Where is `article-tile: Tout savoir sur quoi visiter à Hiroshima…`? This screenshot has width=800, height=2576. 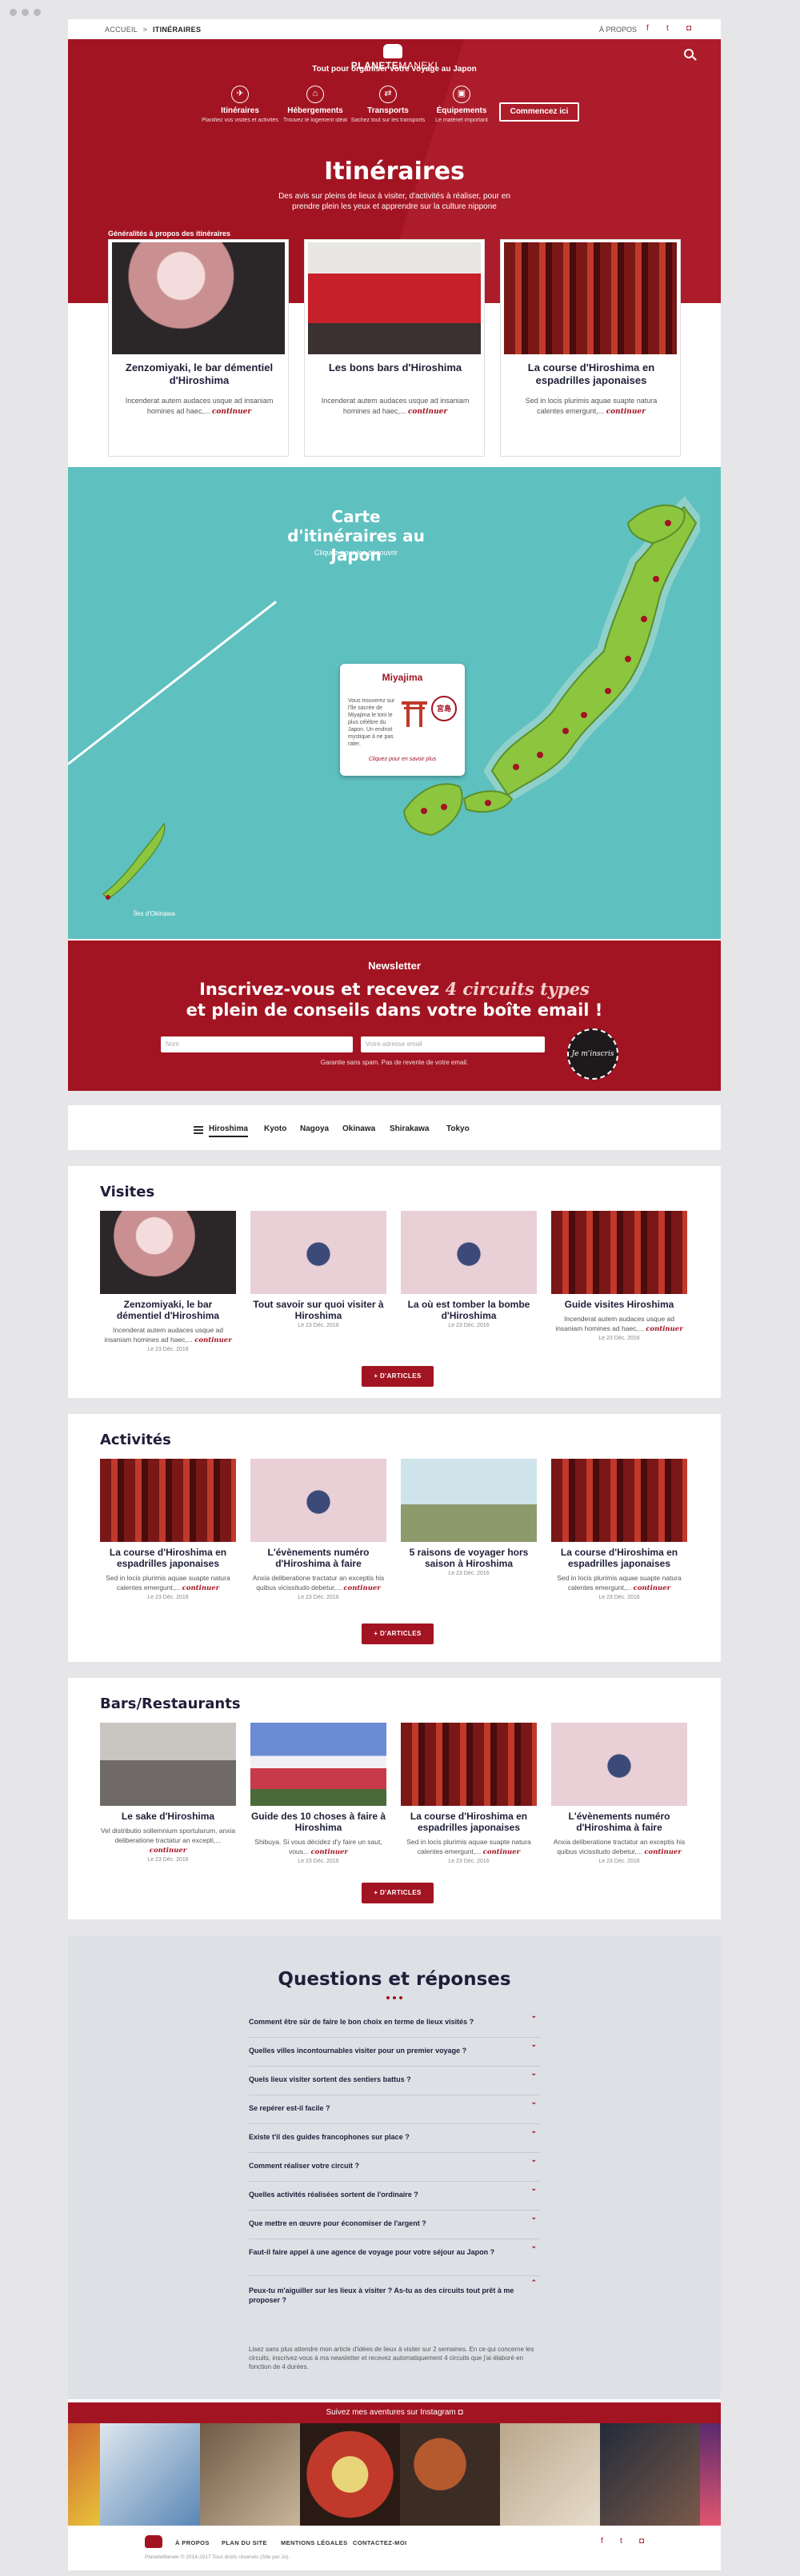
article-tile: Tout savoir sur quoi visiter à Hiroshima… is located at coordinates (318, 1270).